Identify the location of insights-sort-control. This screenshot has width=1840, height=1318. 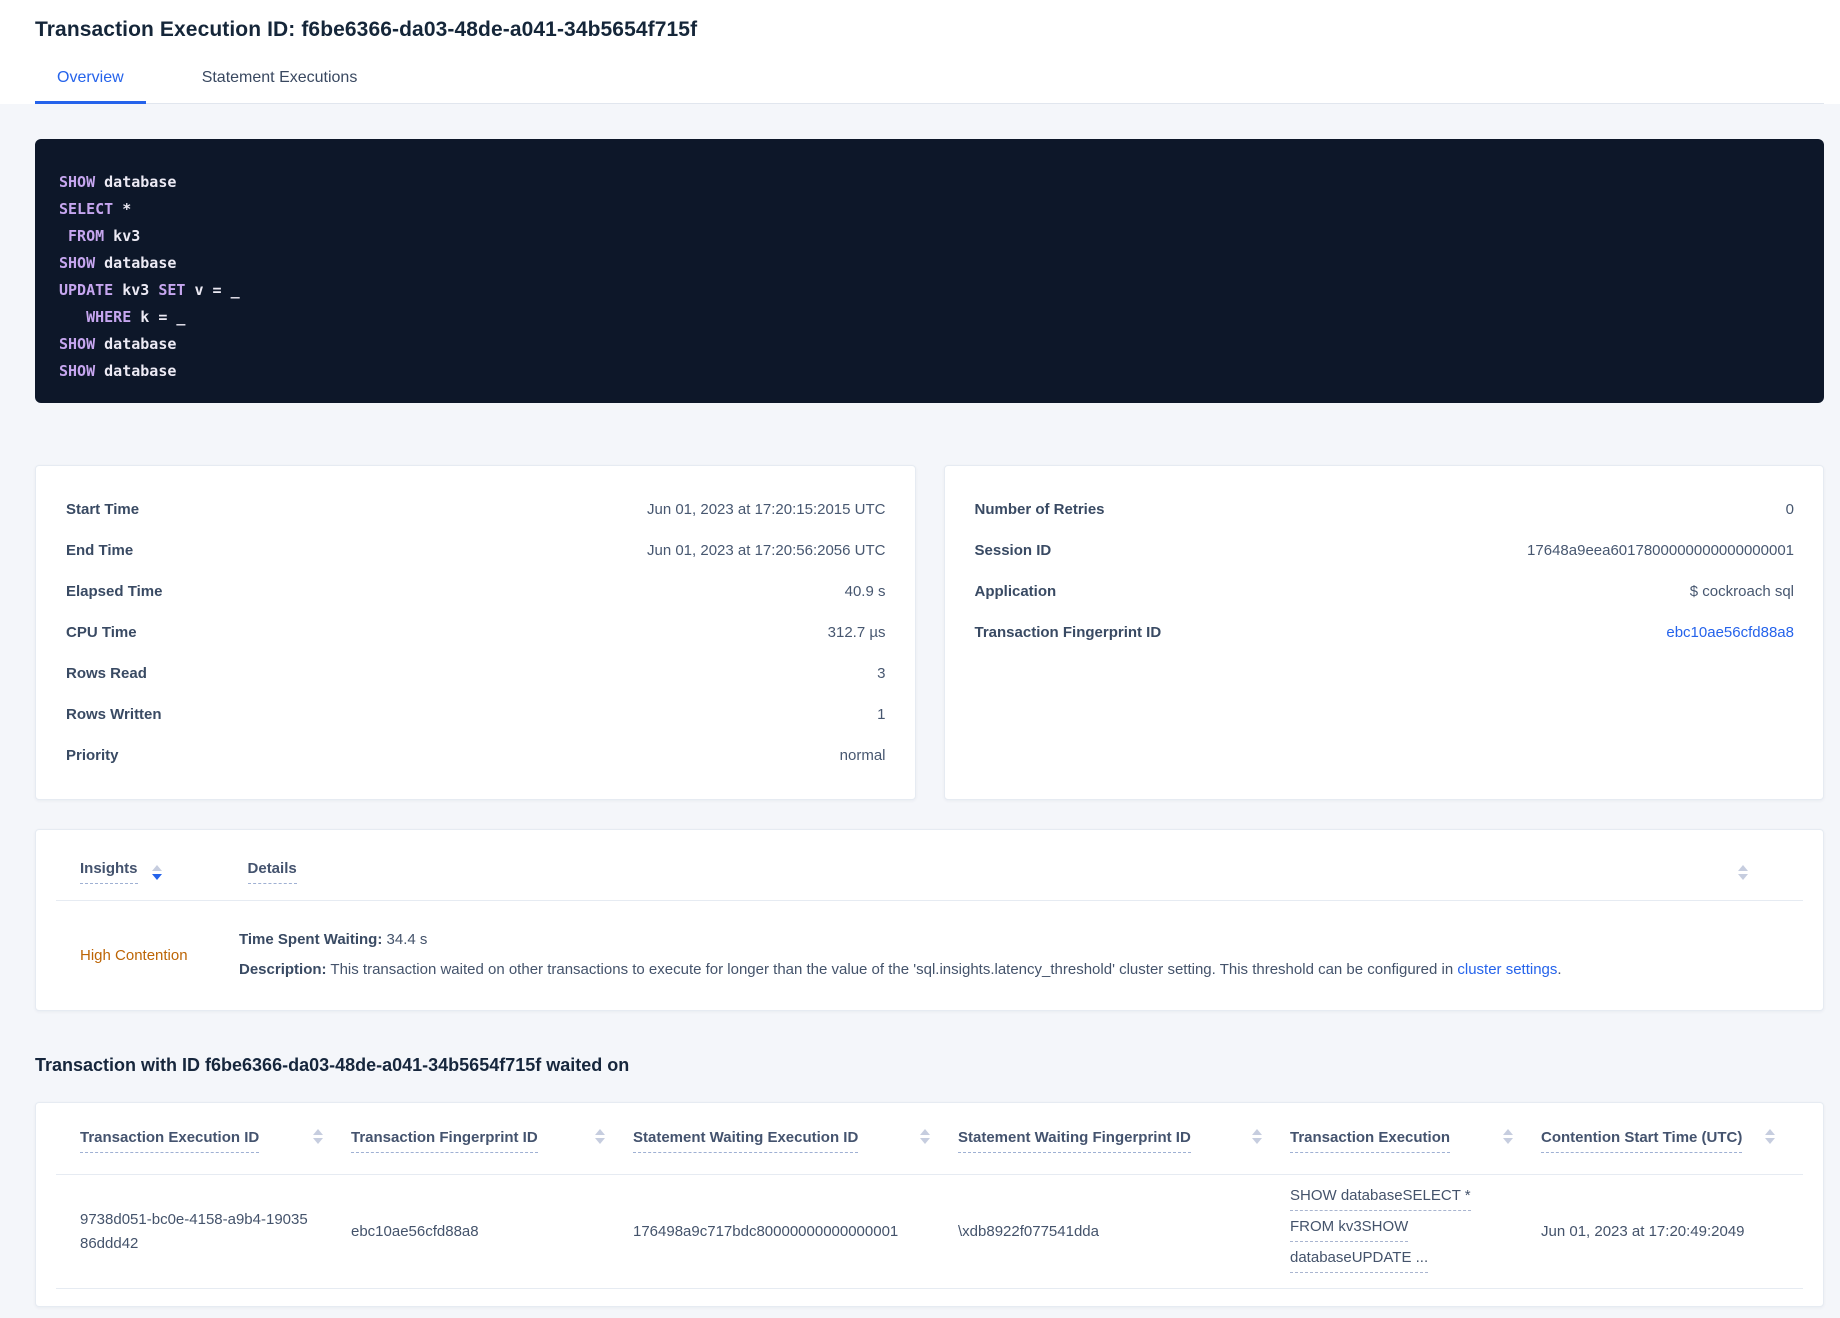
(156, 872).